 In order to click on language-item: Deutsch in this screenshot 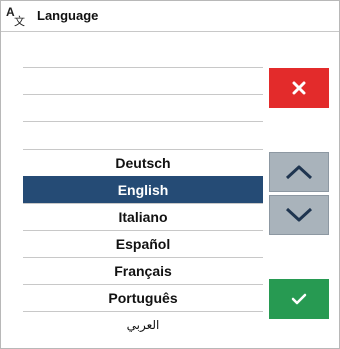, I will do `click(143, 162)`.